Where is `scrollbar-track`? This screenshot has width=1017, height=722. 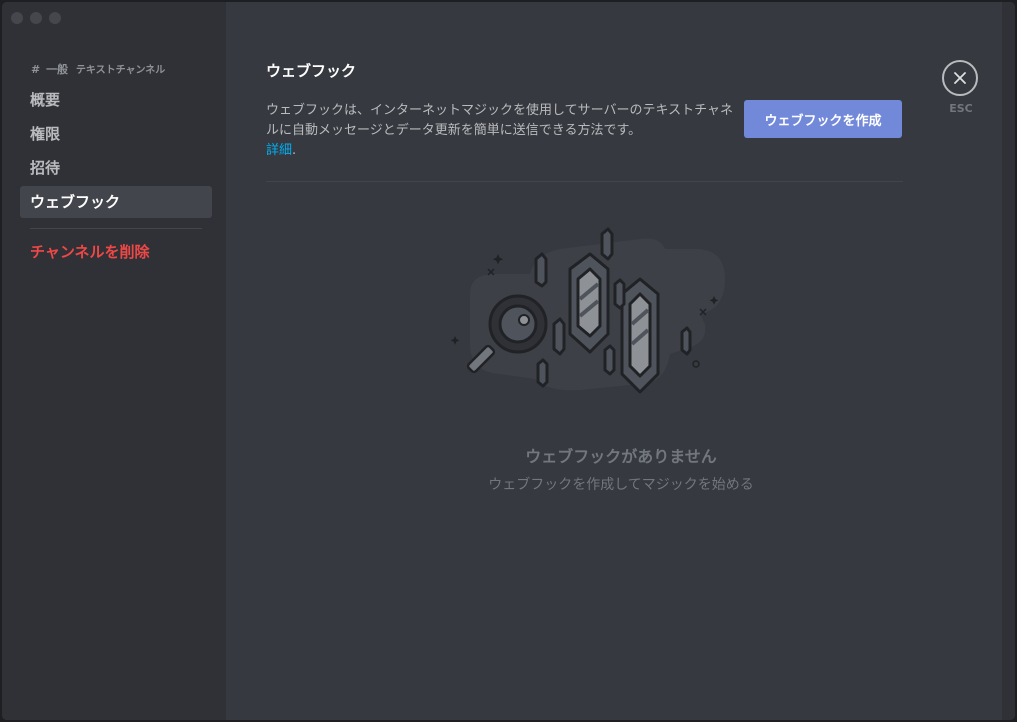
scrollbar-track is located at coordinates (1008, 361).